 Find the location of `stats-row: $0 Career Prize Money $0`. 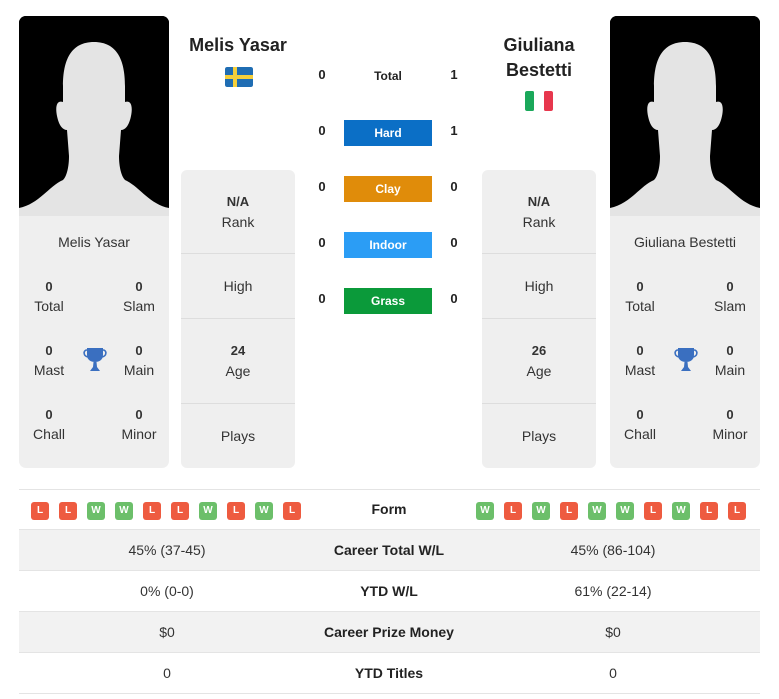

stats-row: $0 Career Prize Money $0 is located at coordinates (389, 632).